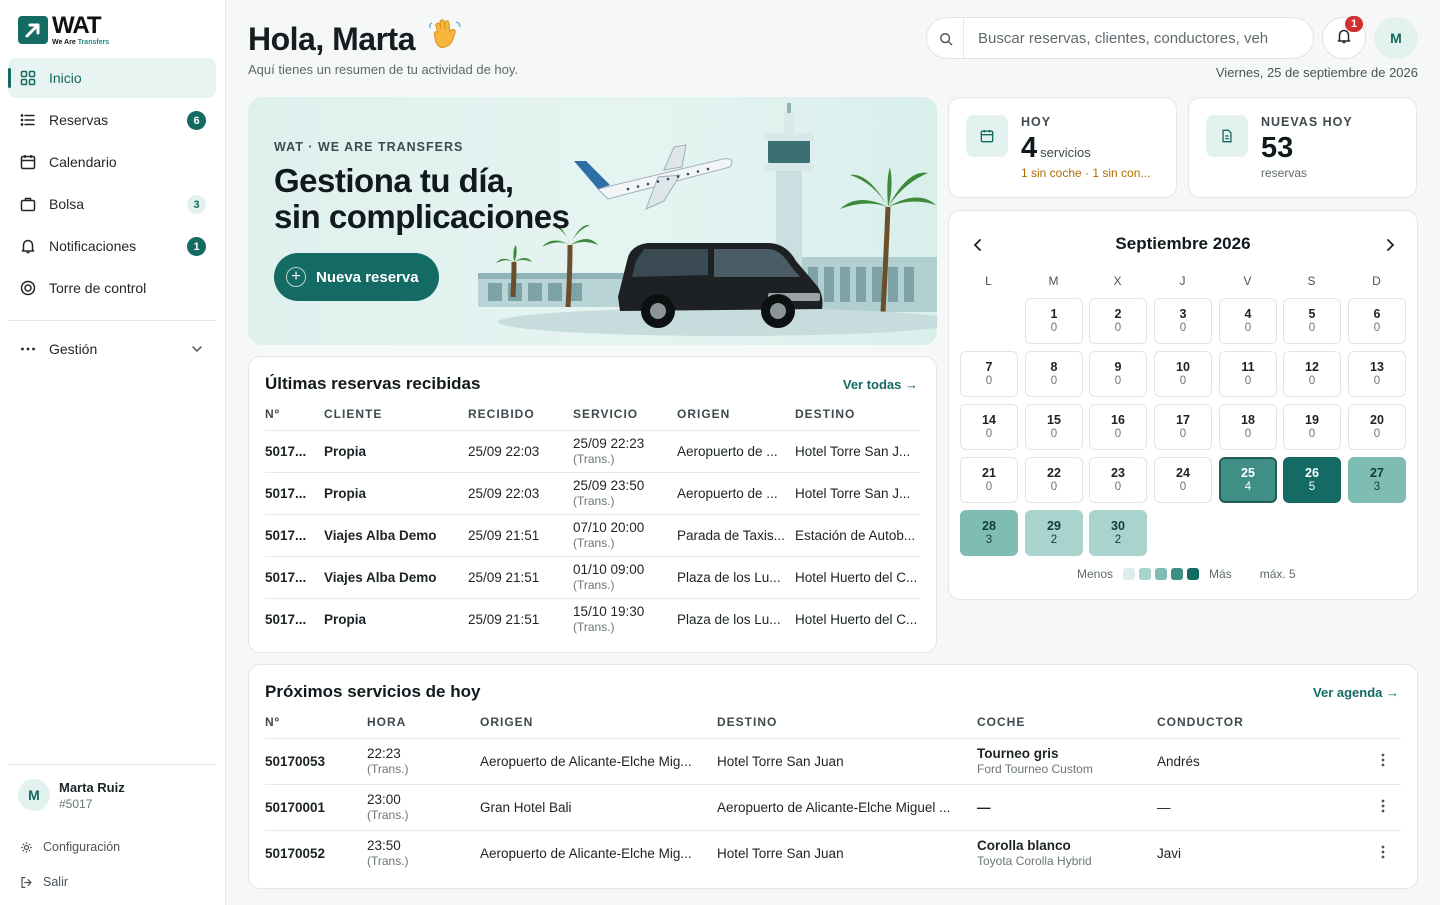 This screenshot has width=1440, height=905. What do you see at coordinates (296, 277) in the screenshot?
I see `plus-icon: +` at bounding box center [296, 277].